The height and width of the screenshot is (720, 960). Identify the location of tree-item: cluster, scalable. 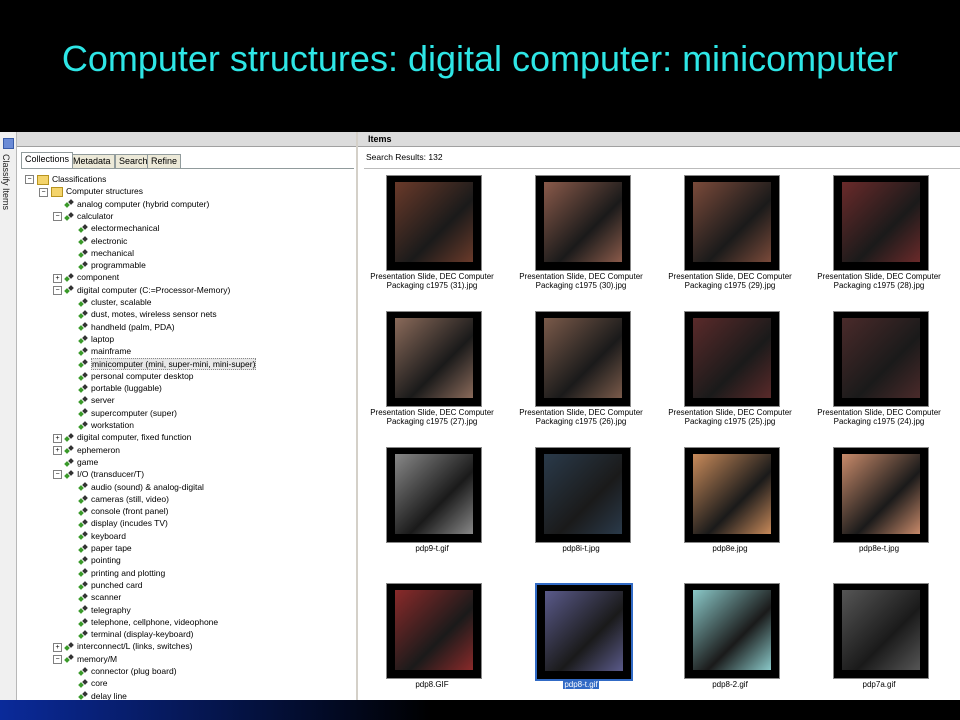
(109, 302).